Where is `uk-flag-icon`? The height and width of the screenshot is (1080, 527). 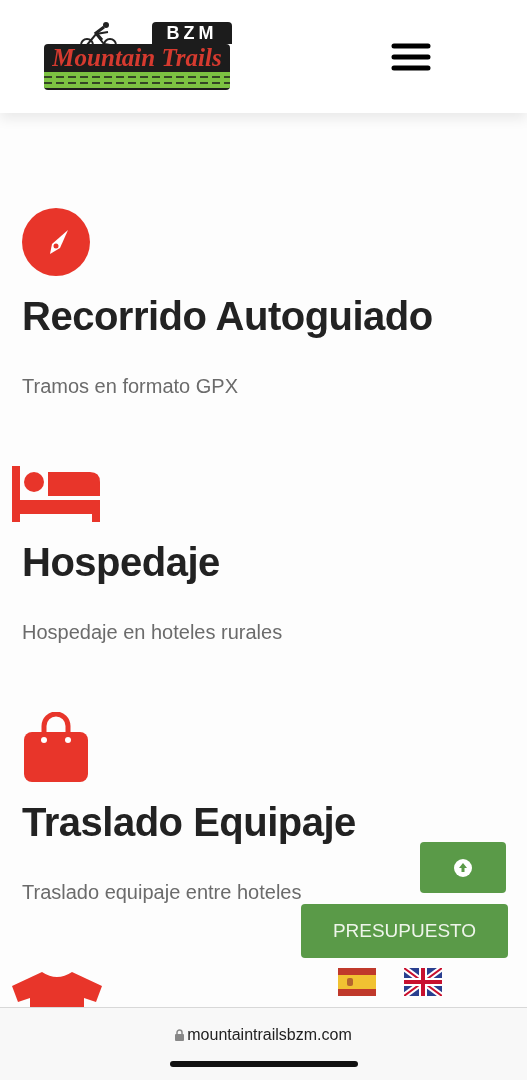
uk-flag-icon is located at coordinates (423, 982).